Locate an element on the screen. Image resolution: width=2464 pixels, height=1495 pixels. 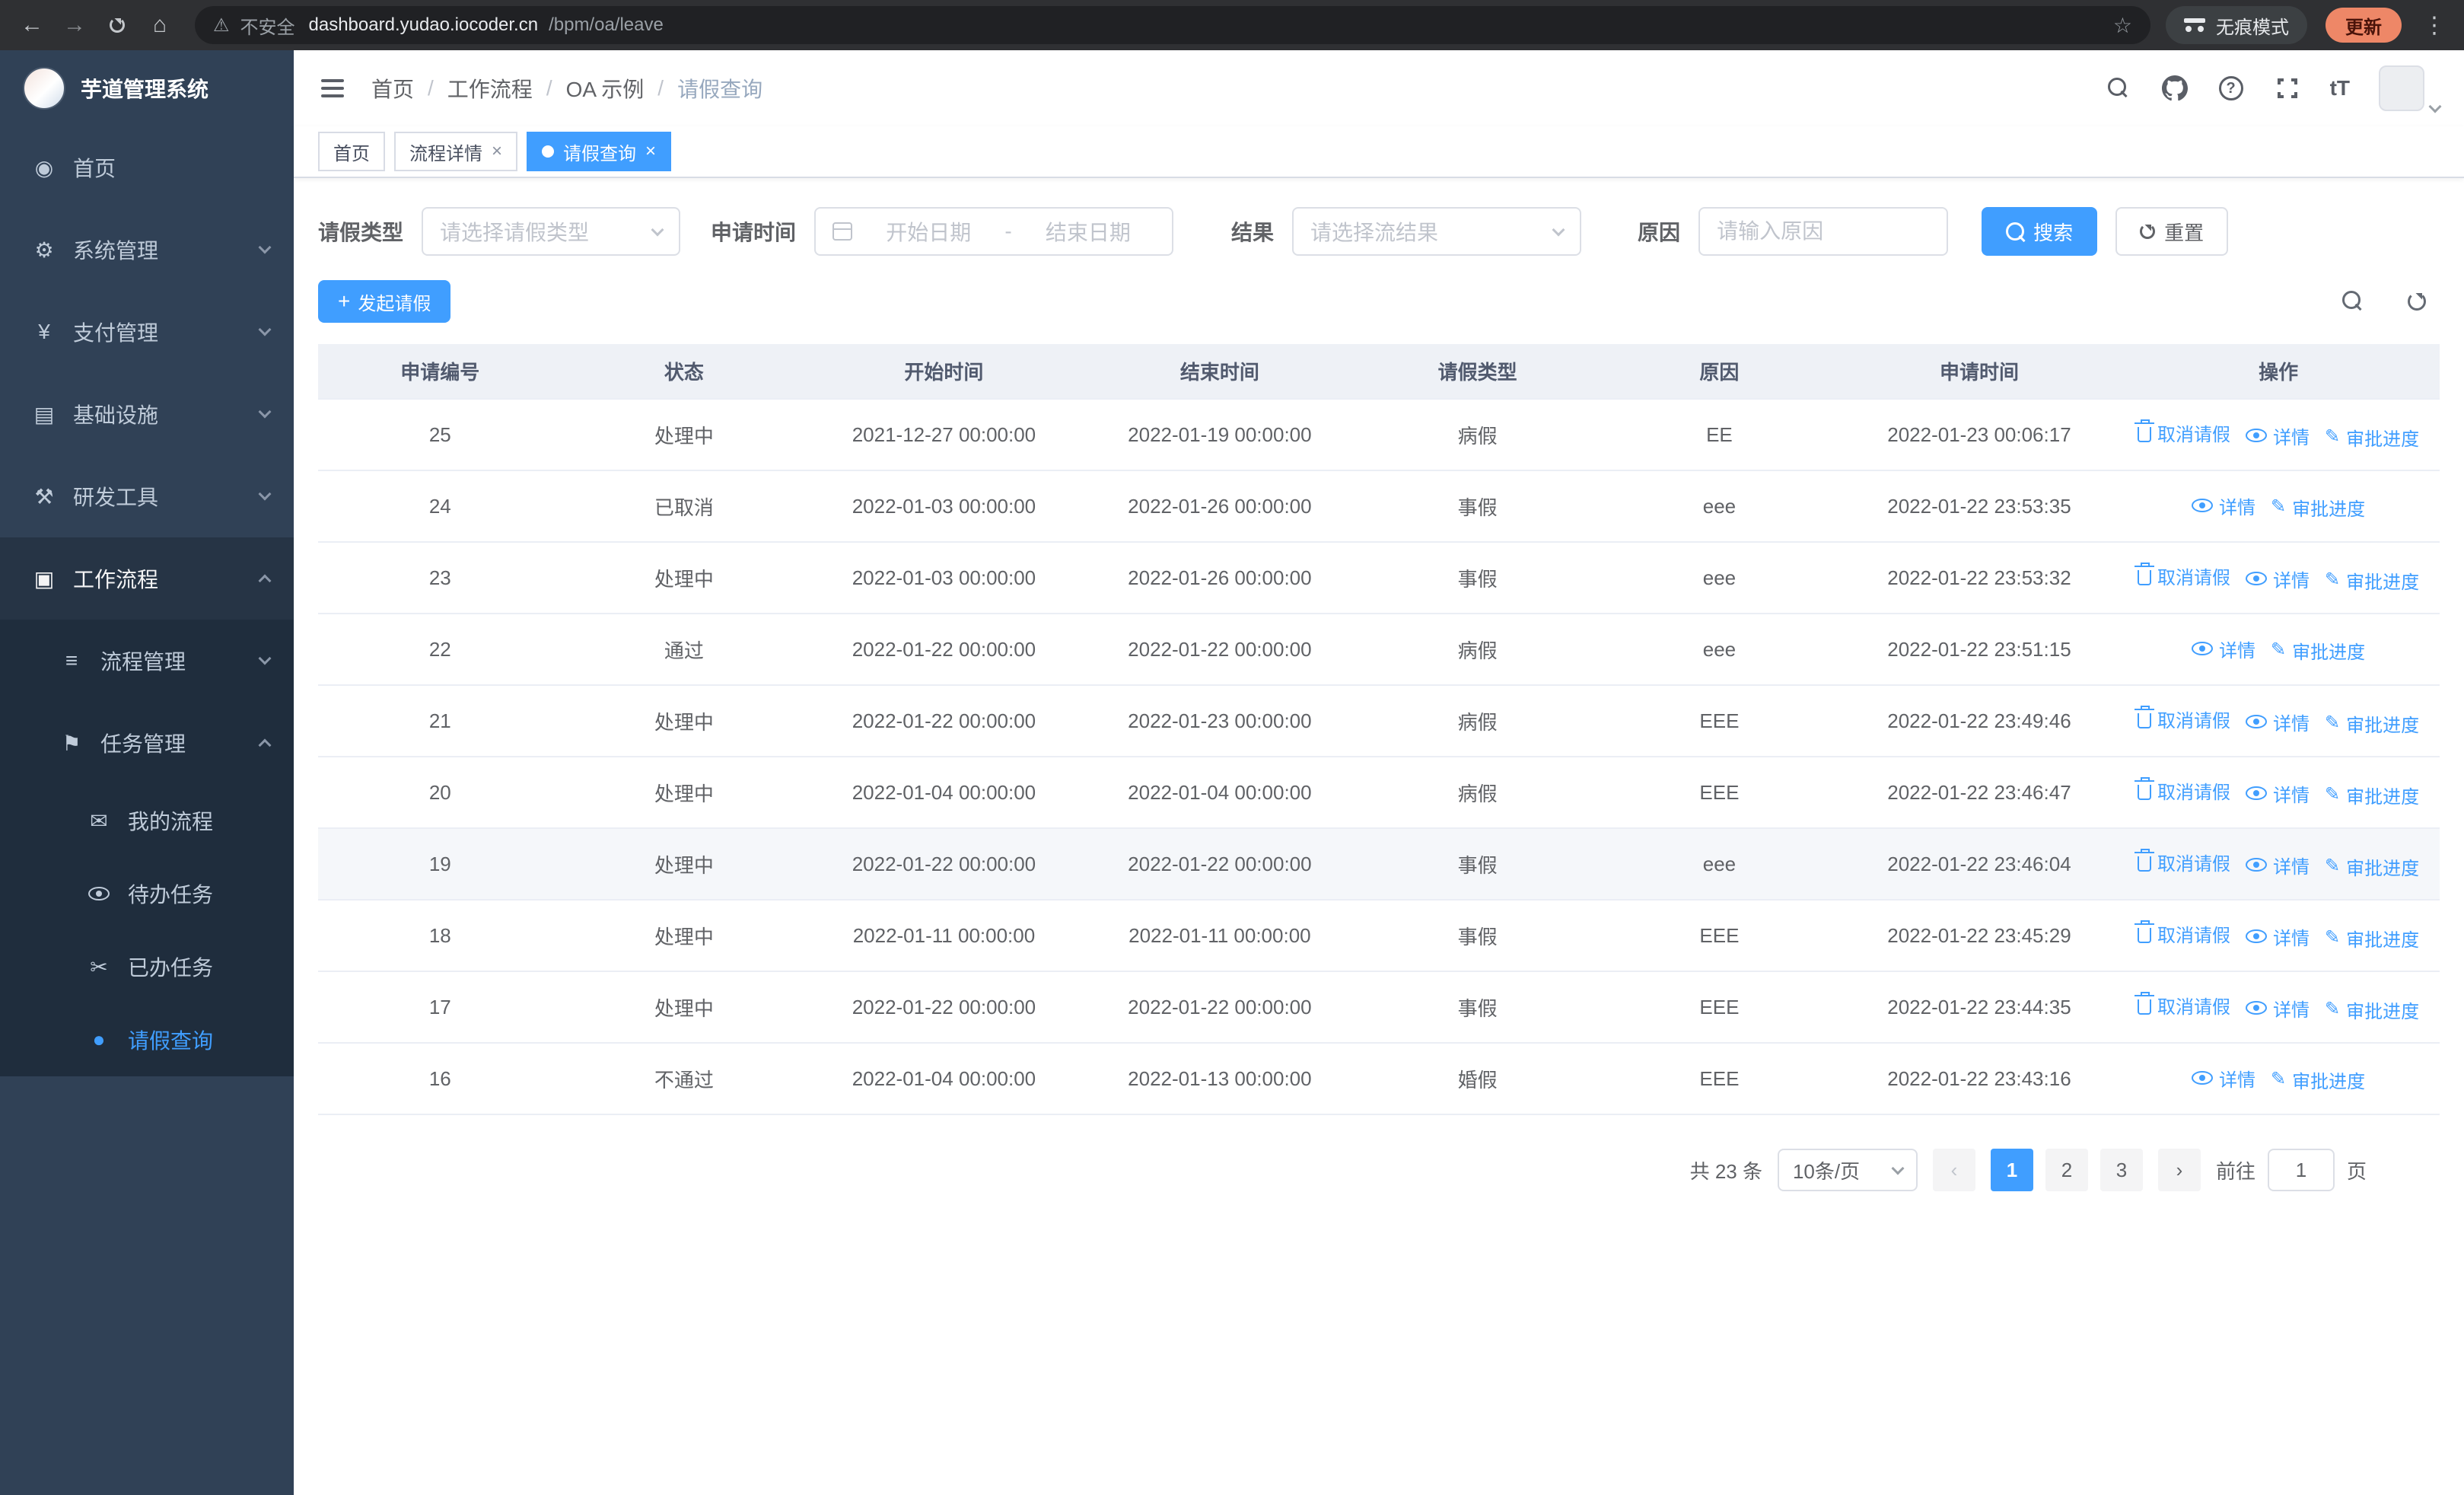
apply-time-range-picker: 开始日期 - 结束日期 is located at coordinates (994, 231).